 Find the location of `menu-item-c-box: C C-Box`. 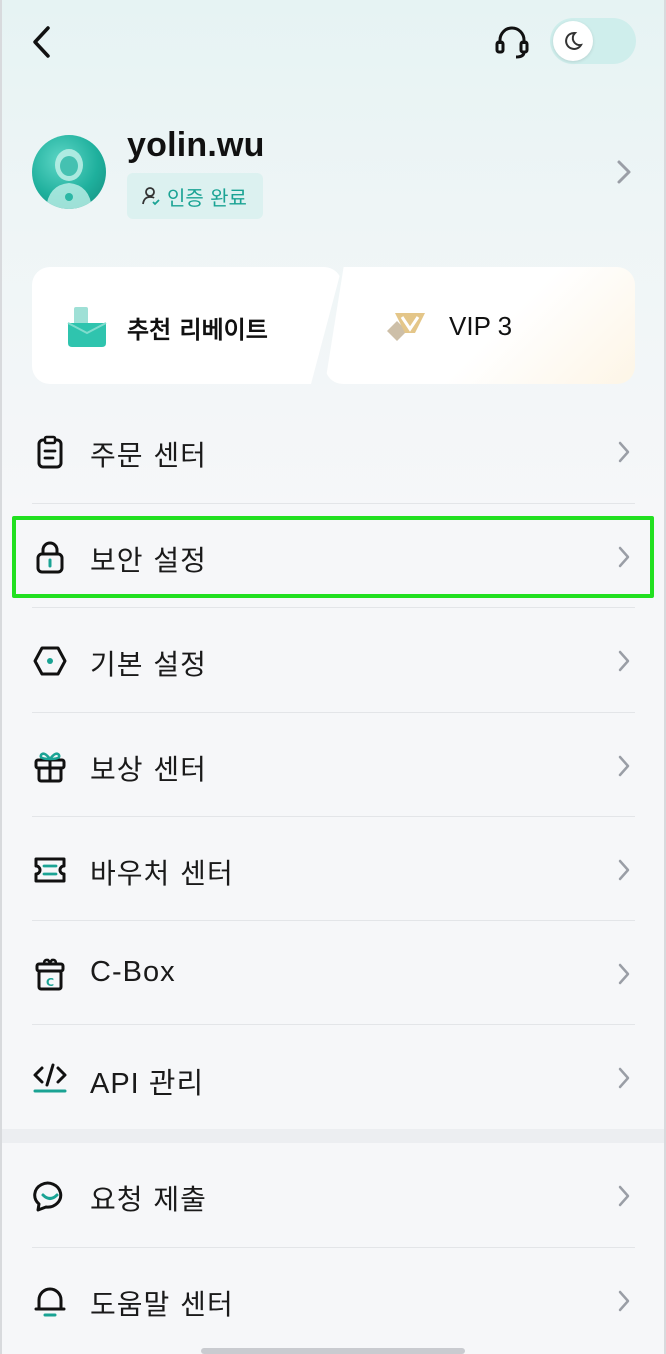

menu-item-c-box: C C-Box is located at coordinates (333, 974).